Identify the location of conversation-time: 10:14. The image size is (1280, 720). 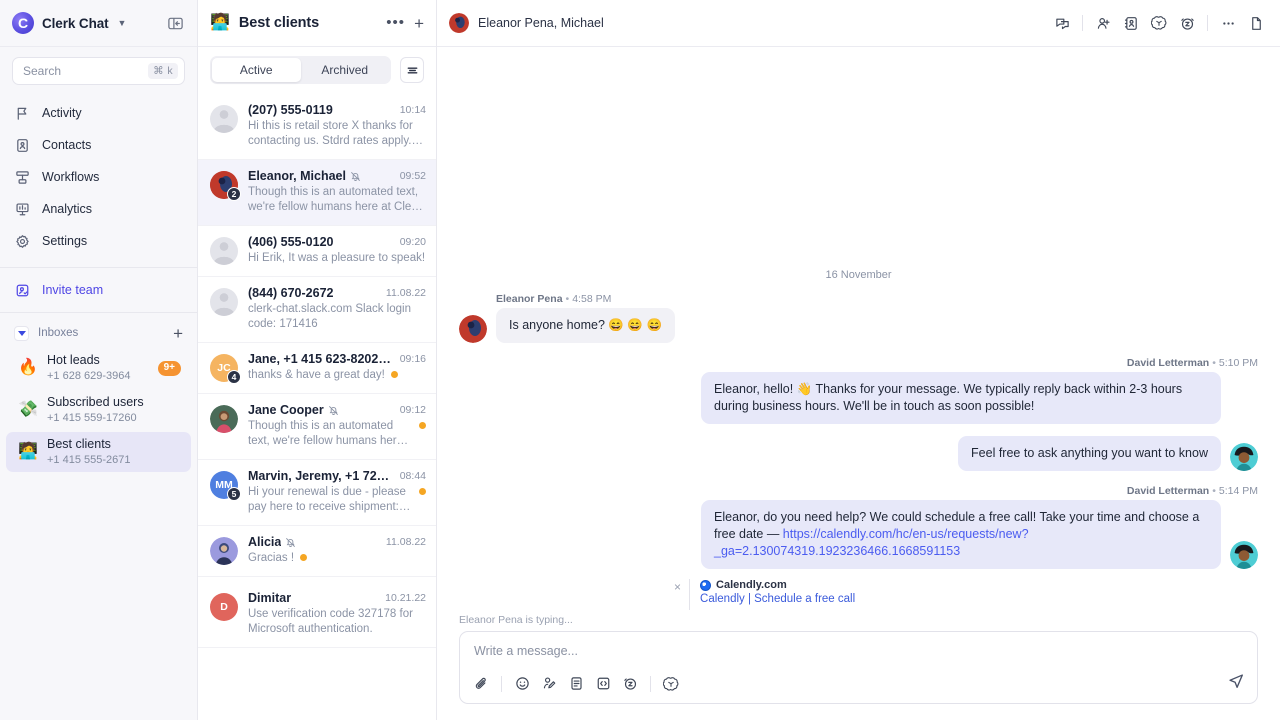
(412, 110).